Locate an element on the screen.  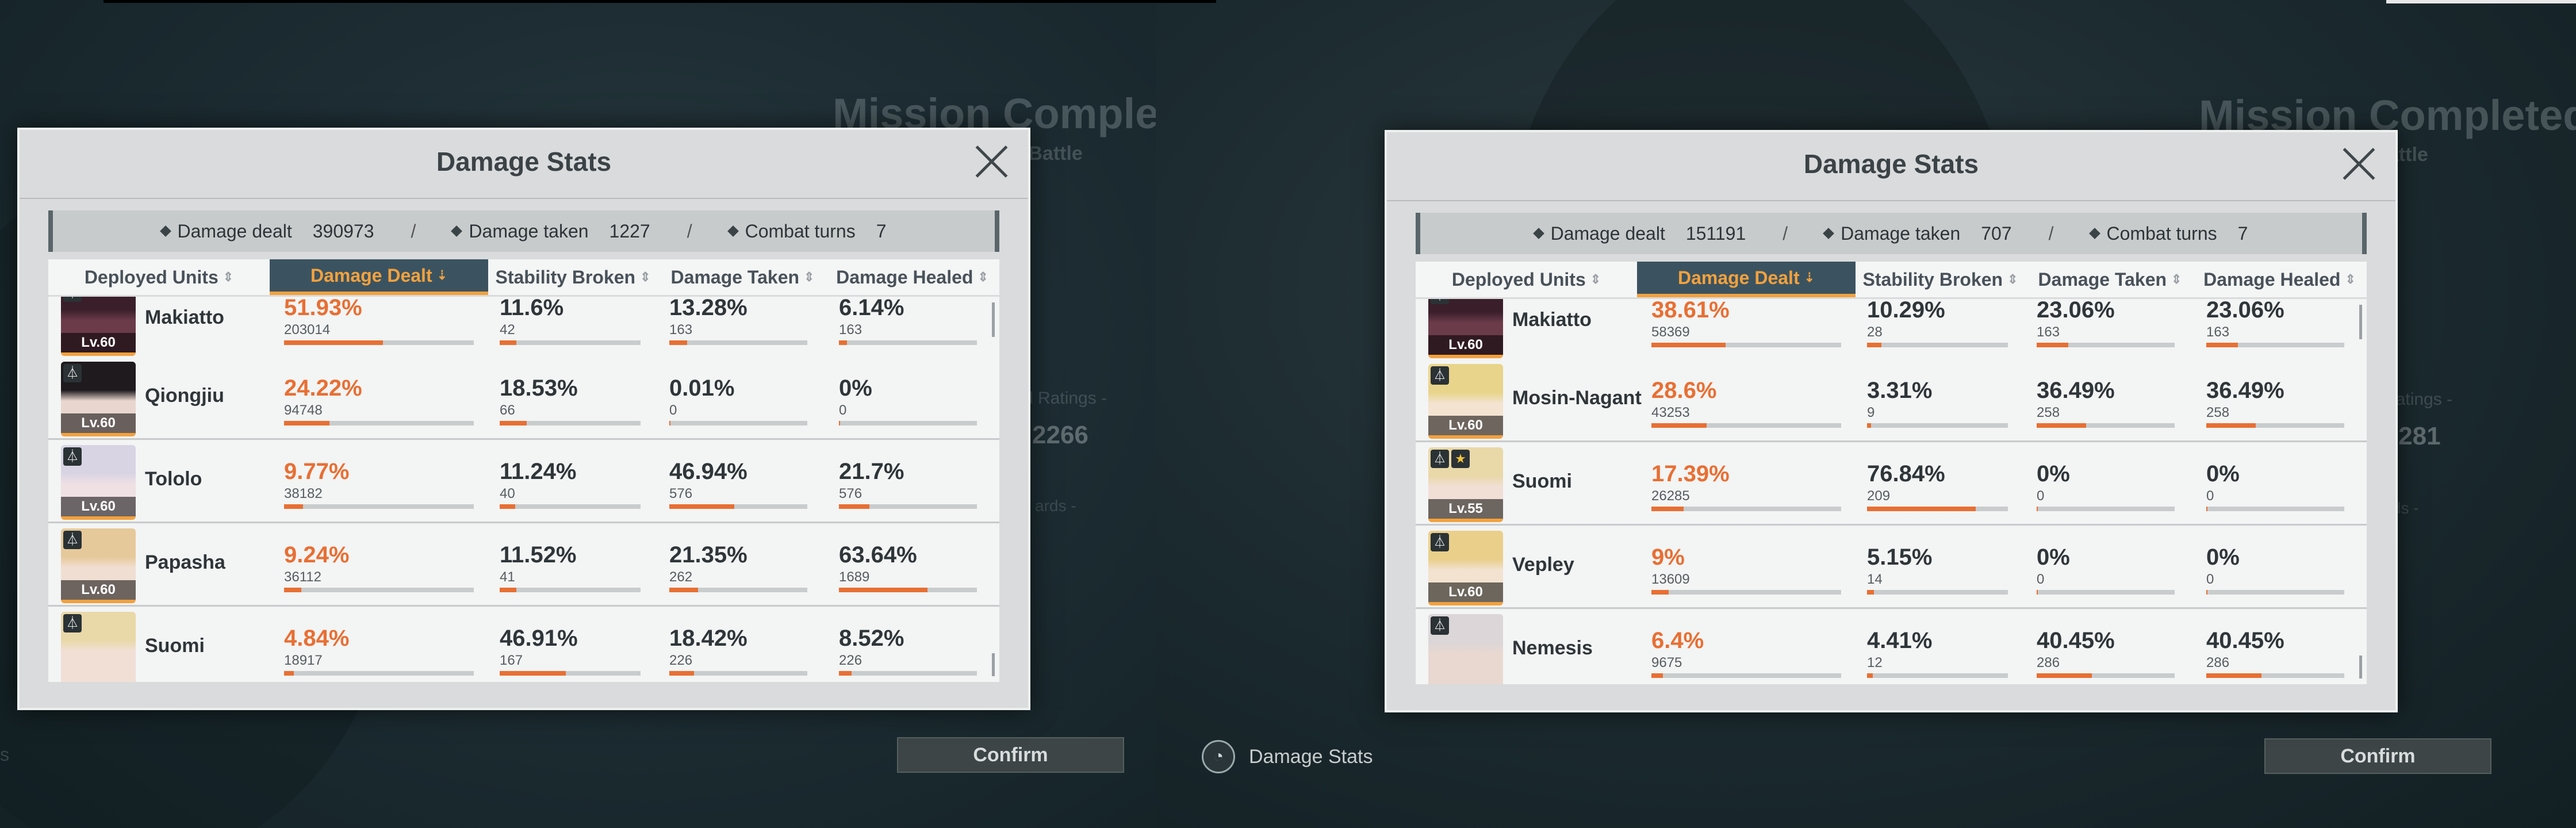
diamond-icon is located at coordinates (457, 231).